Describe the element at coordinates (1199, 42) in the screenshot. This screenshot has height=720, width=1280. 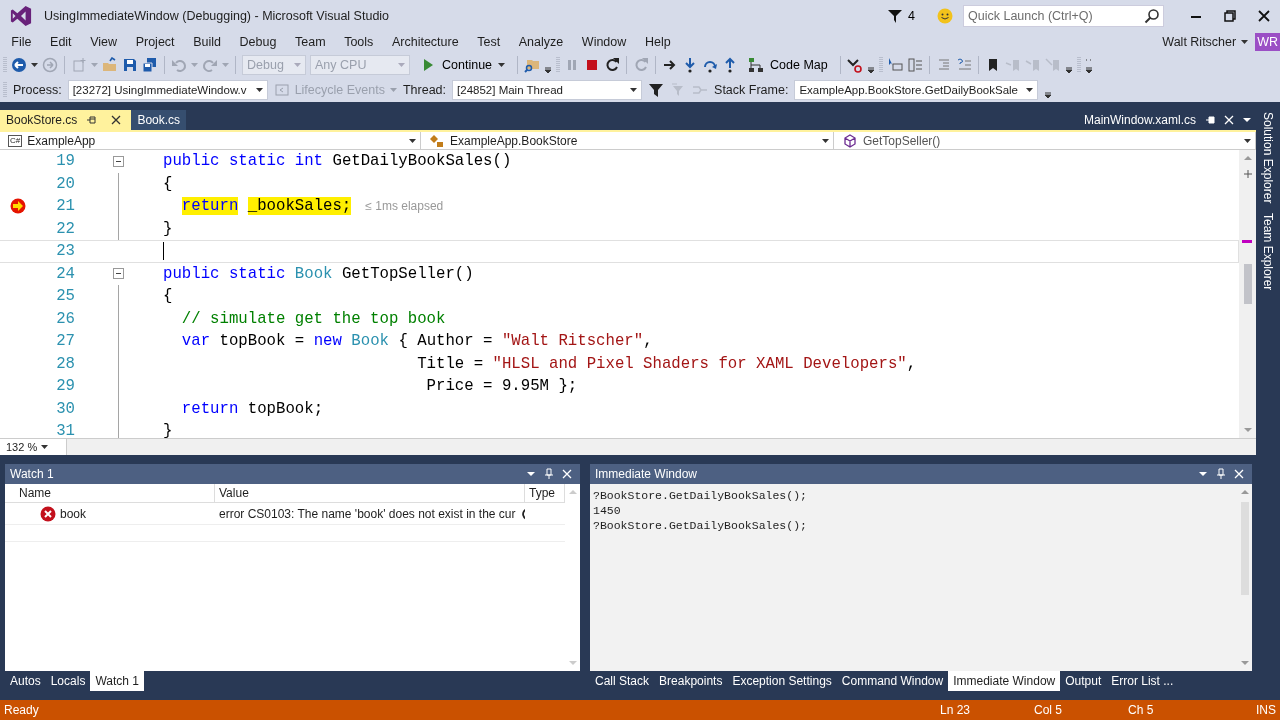
I see `user-name: Walt Ritscher` at that location.